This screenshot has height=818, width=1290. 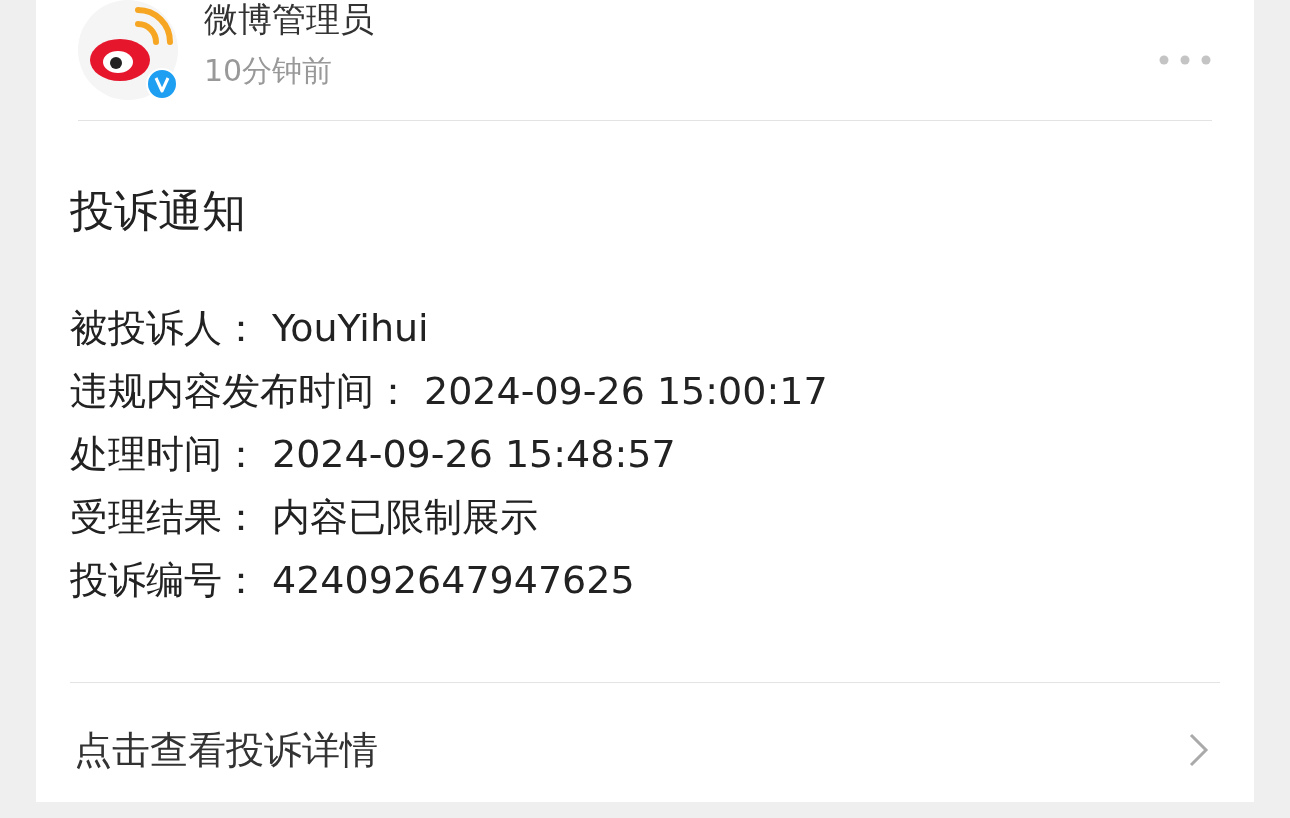 I want to click on field-label: 受理结果：, so click(x=165, y=517).